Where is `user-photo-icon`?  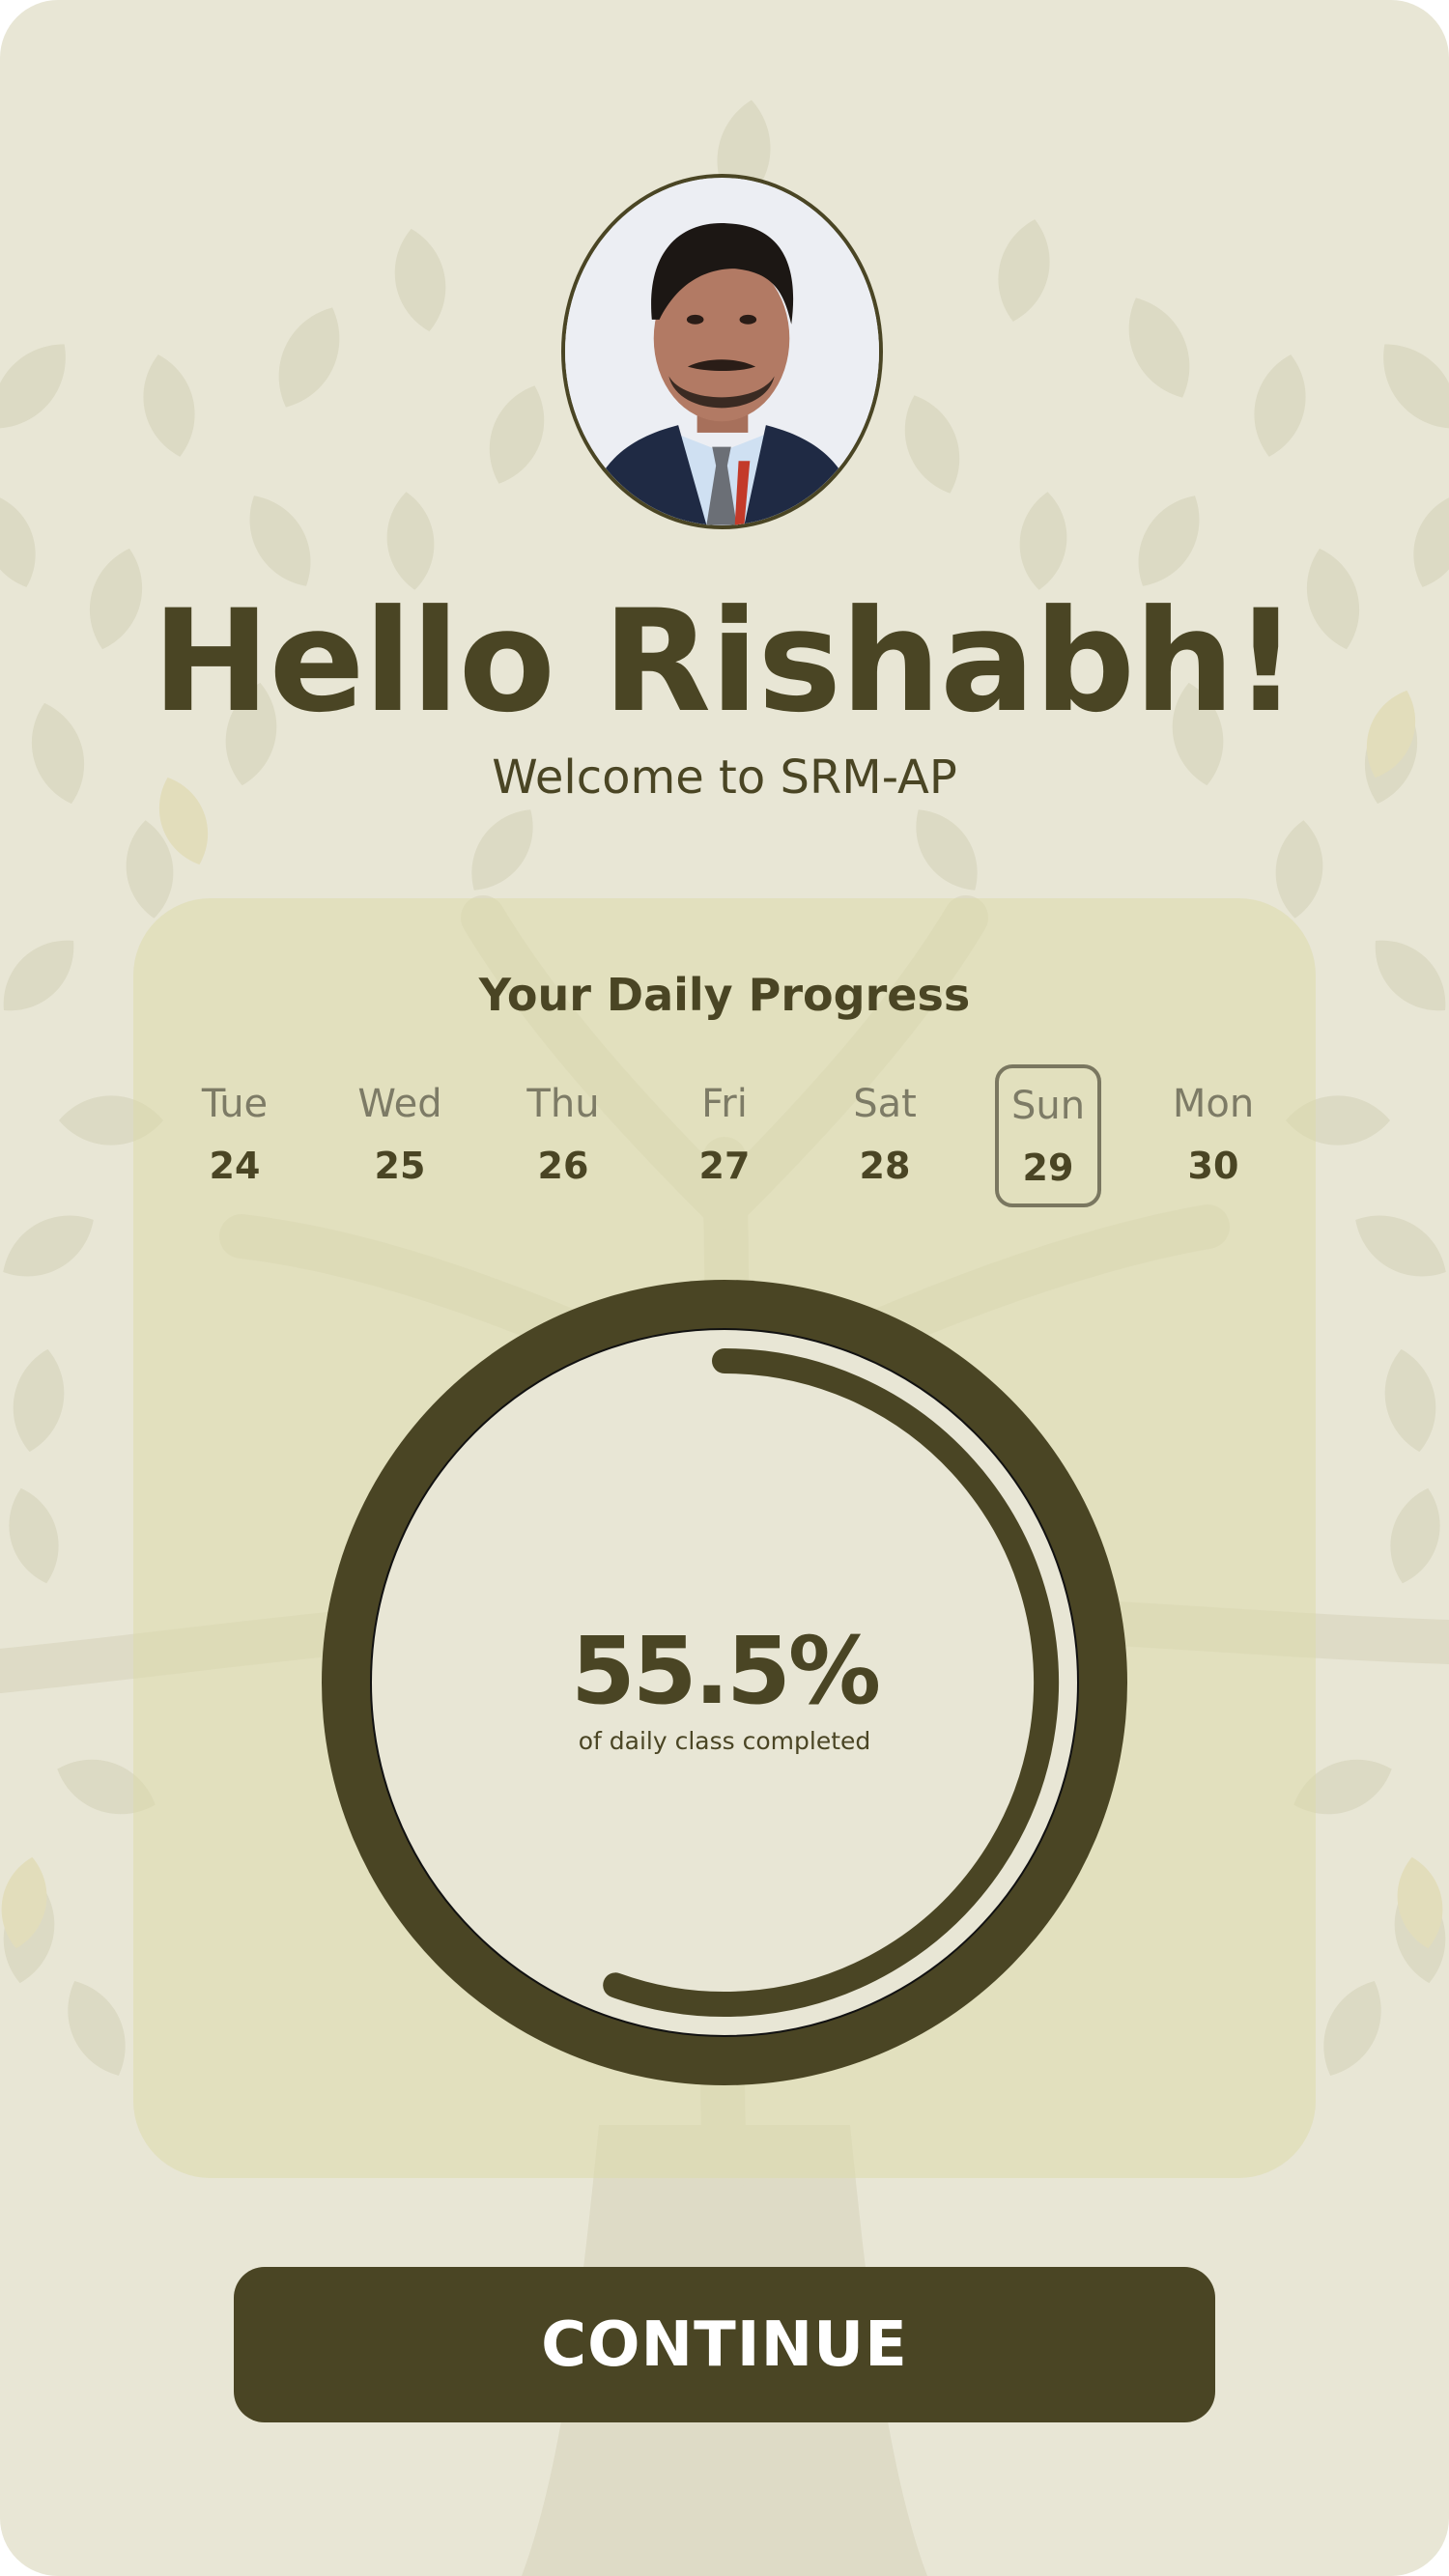
user-photo-icon is located at coordinates (722, 351).